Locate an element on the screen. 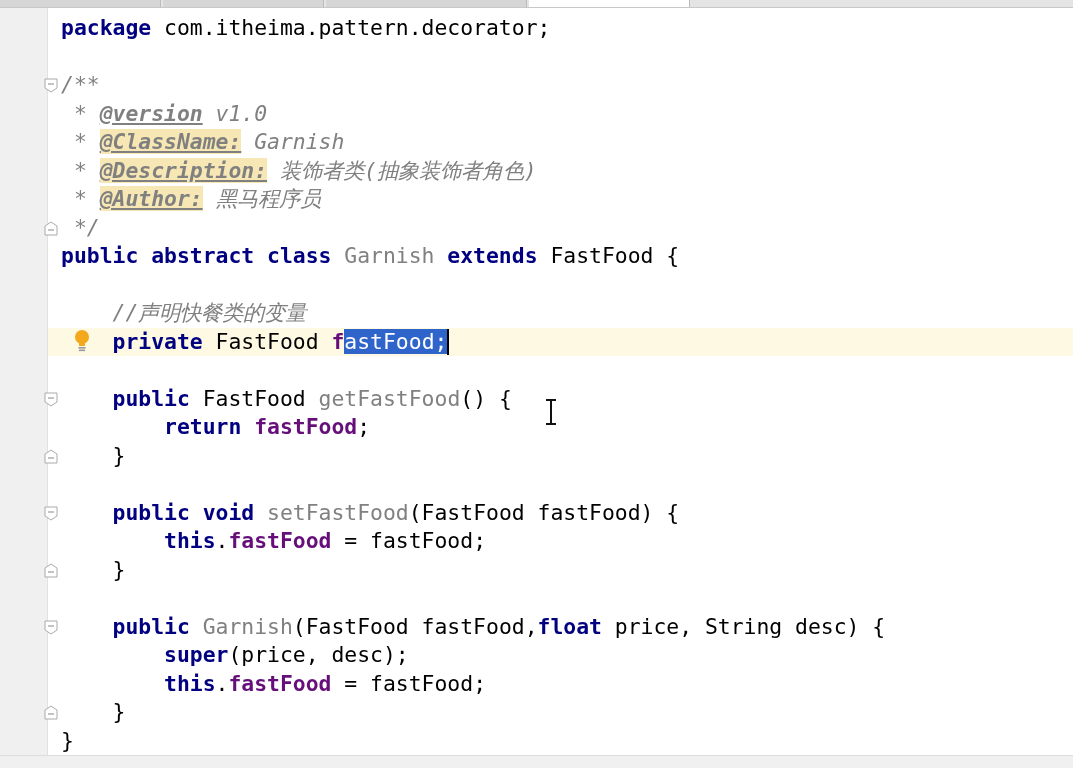  code-line: public void setFastFood(FastFood fastFood) { is located at coordinates (395, 512).